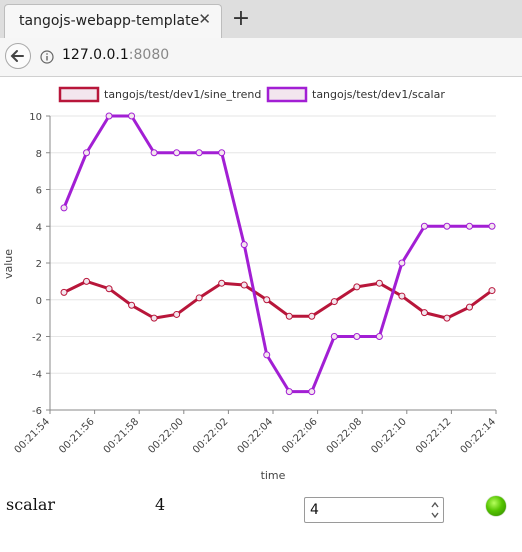 This screenshot has height=552, width=522. Describe the element at coordinates (77, 436) in the screenshot. I see `x-tick-label: 00:21:56` at that location.